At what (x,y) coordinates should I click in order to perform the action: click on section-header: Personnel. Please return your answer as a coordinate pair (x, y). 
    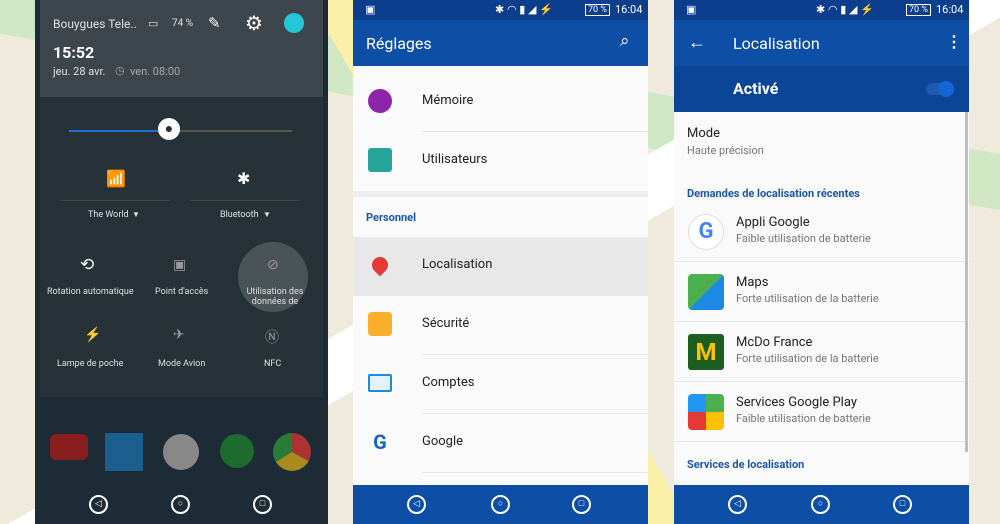
    Looking at the image, I should click on (391, 217).